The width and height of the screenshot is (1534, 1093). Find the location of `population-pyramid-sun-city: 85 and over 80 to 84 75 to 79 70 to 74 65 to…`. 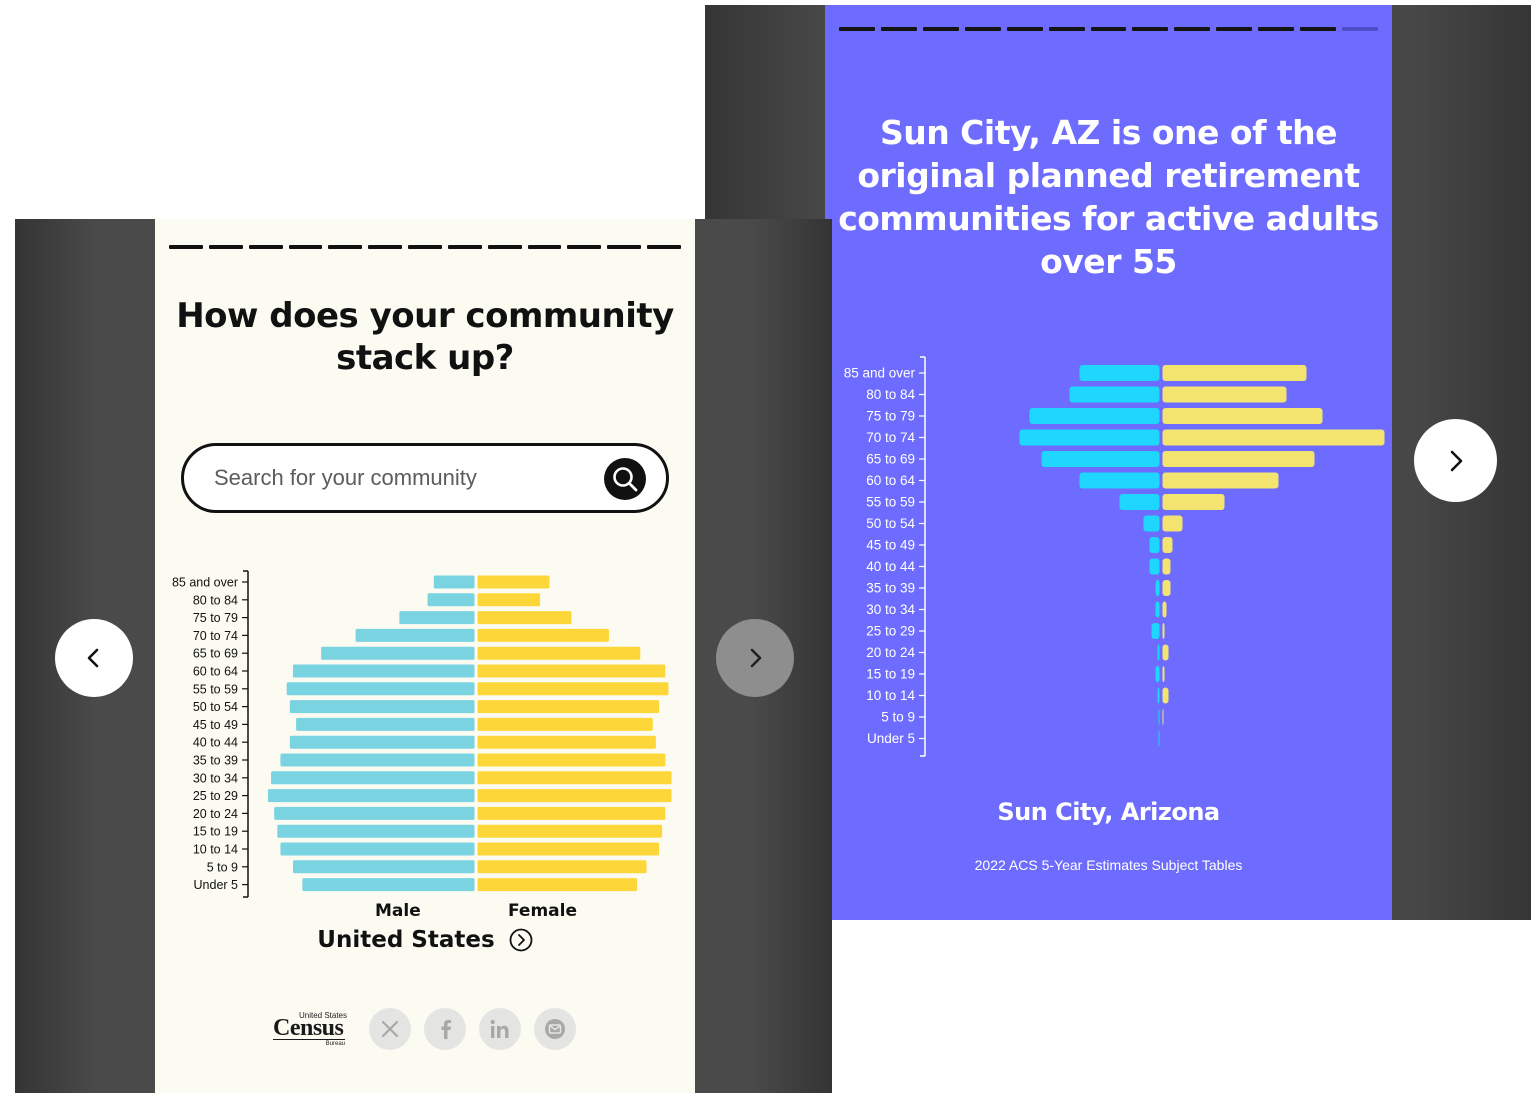

population-pyramid-sun-city: 85 and over 80 to 84 75 to 79 70 to 74 65 to… is located at coordinates (1114, 556).